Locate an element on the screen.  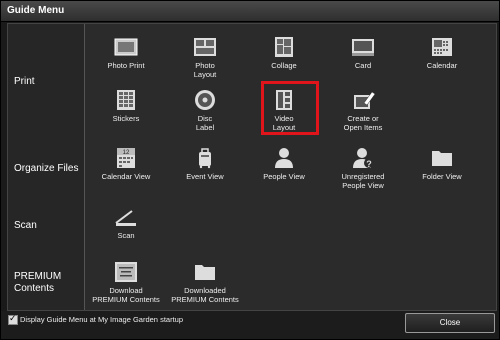
photo-layout-label: Photo Layout is located at coordinates (205, 70).